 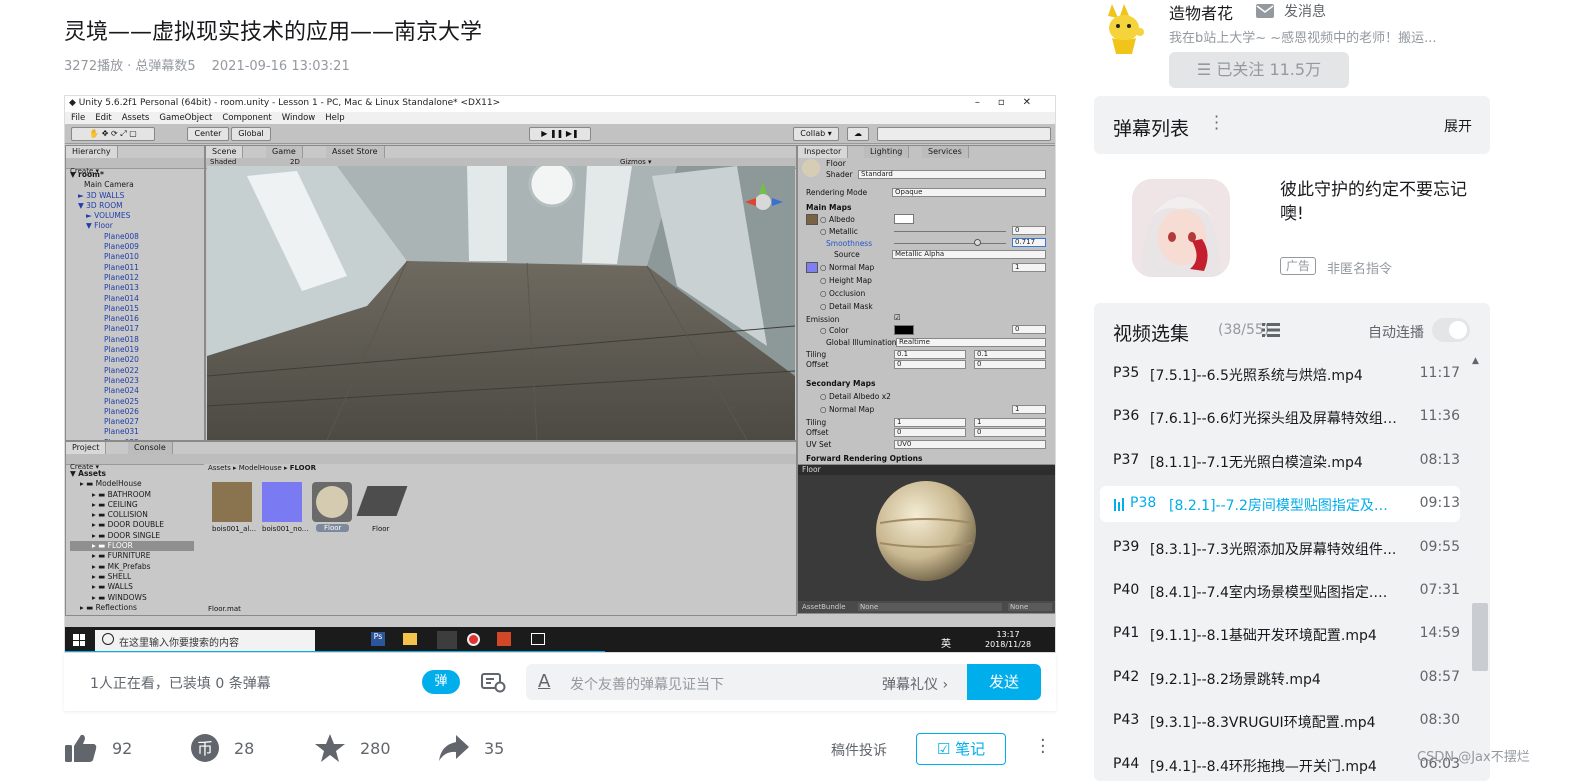 I want to click on hierarchy-plane-item: Plane025, so click(x=121, y=401).